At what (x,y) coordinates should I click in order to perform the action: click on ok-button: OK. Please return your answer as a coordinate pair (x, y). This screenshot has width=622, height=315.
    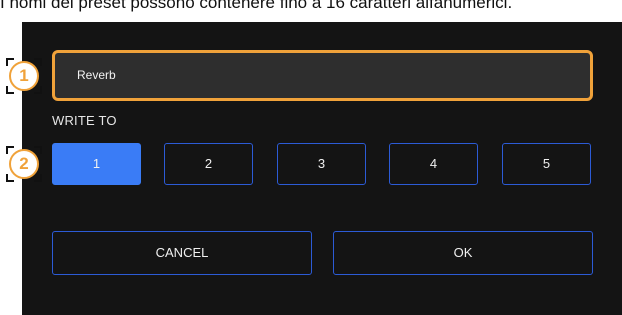
    Looking at the image, I should click on (463, 253).